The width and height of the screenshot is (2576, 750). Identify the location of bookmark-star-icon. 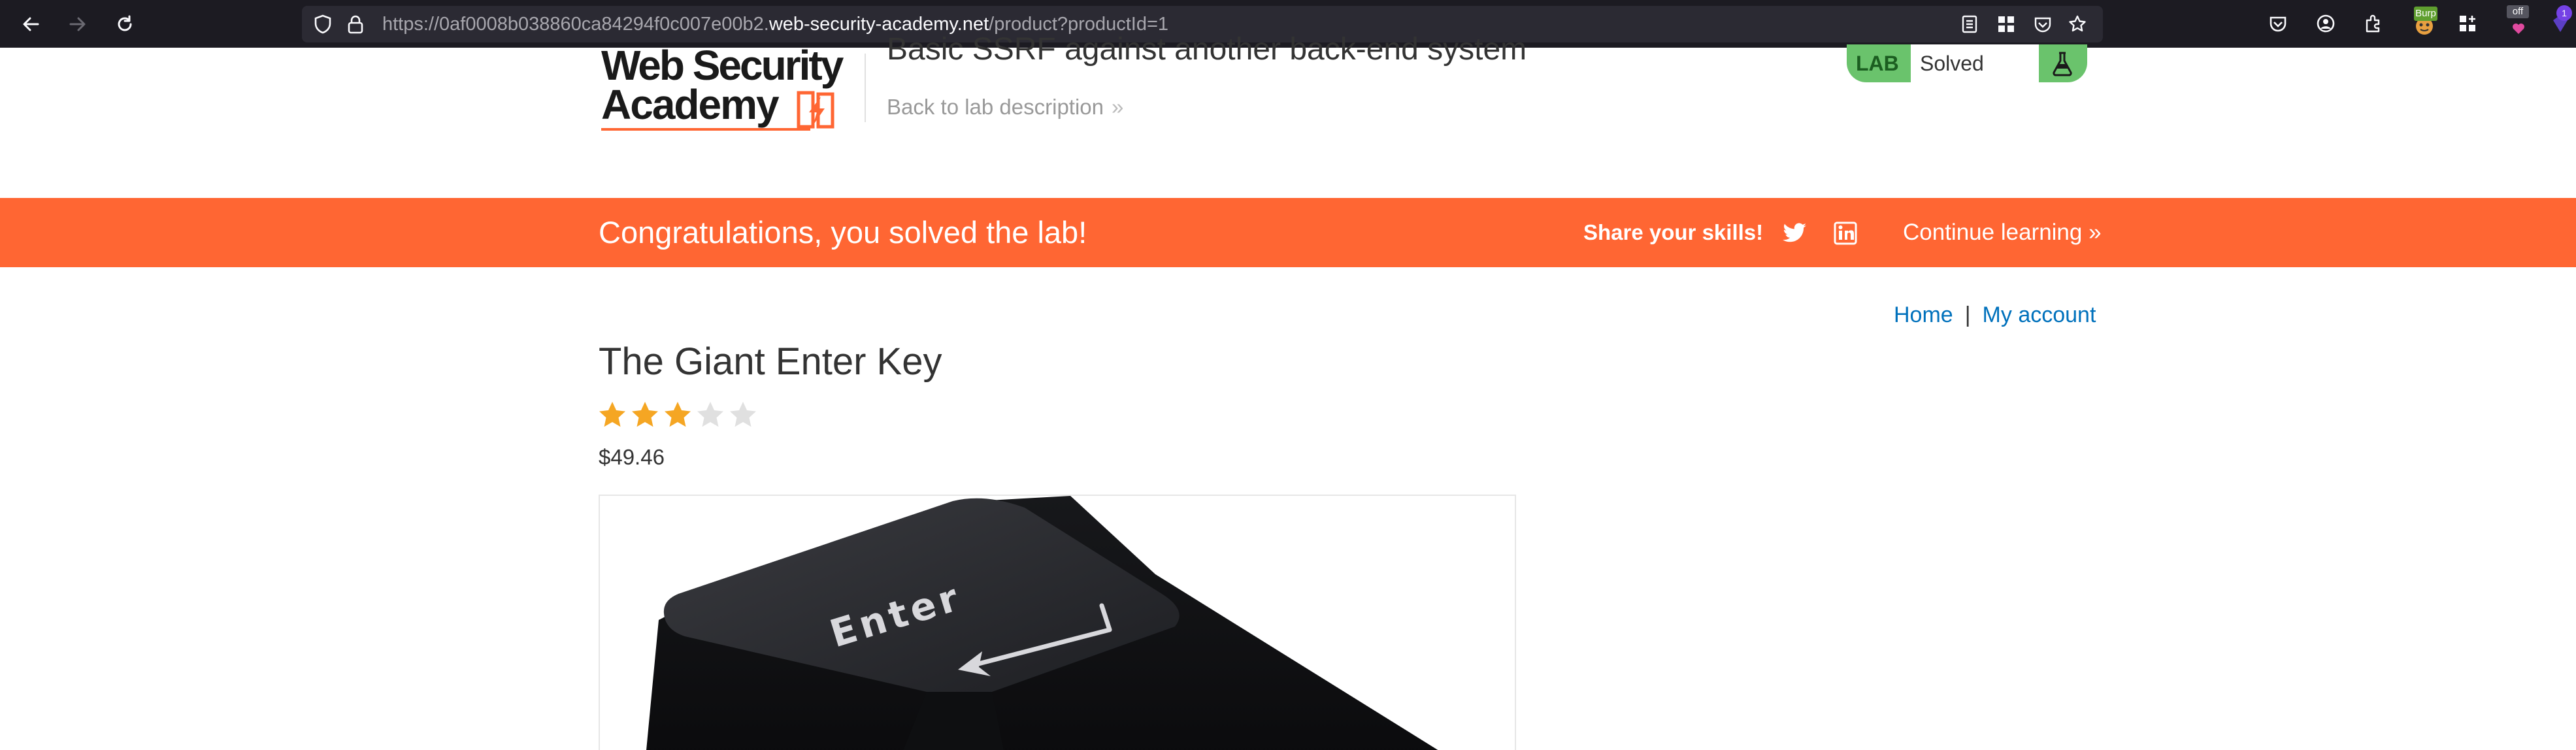
(2077, 24).